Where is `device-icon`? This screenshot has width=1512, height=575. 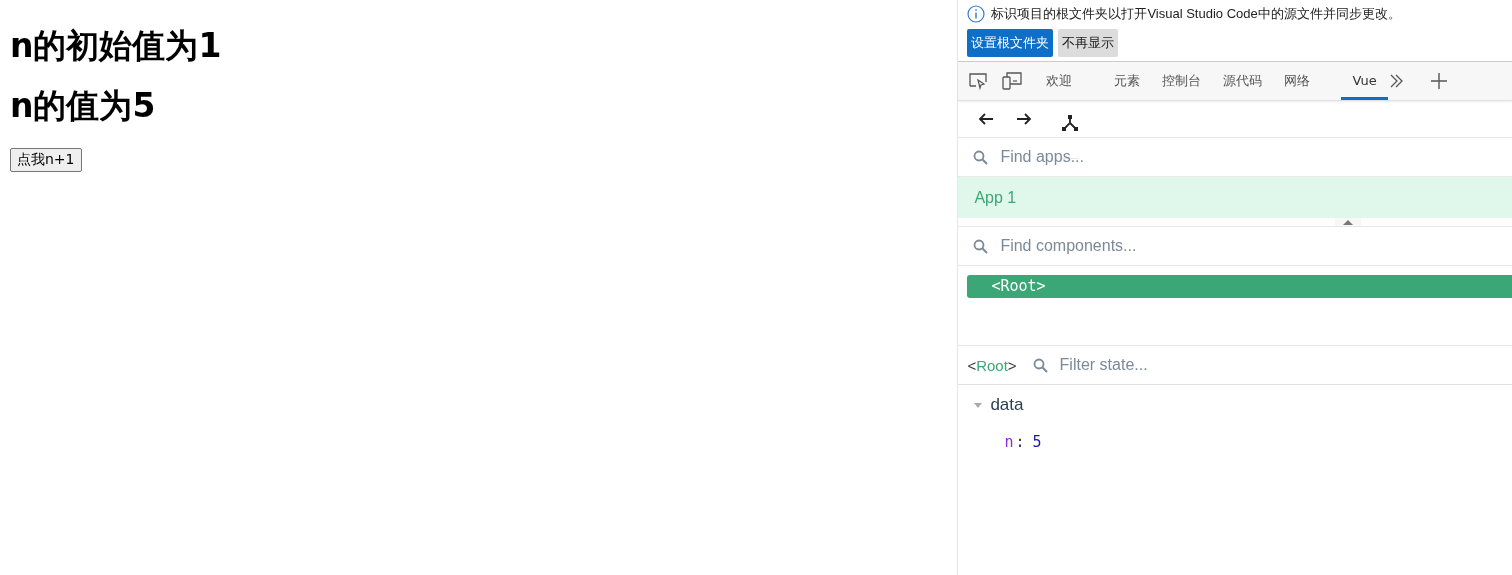 device-icon is located at coordinates (1012, 81).